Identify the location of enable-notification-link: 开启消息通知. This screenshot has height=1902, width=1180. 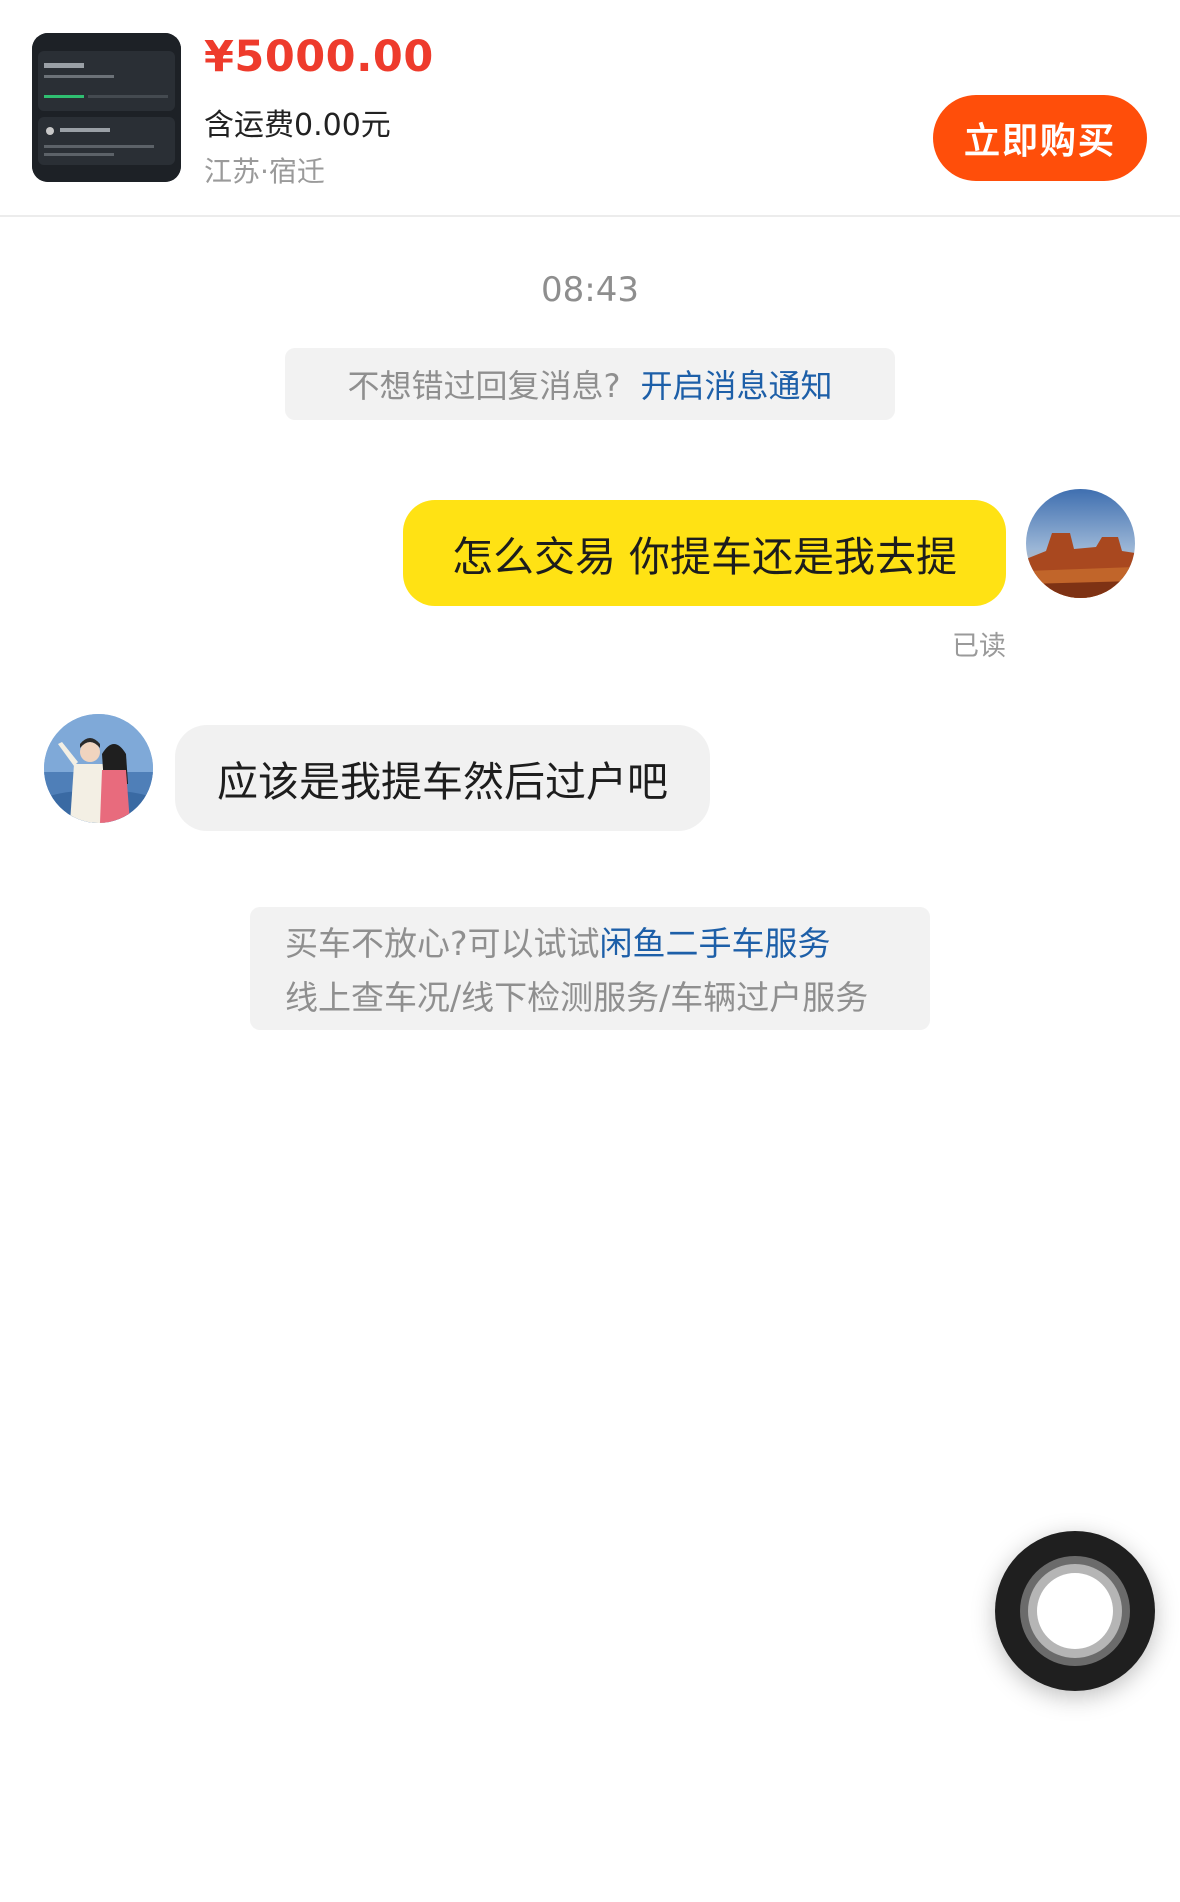
(736, 384).